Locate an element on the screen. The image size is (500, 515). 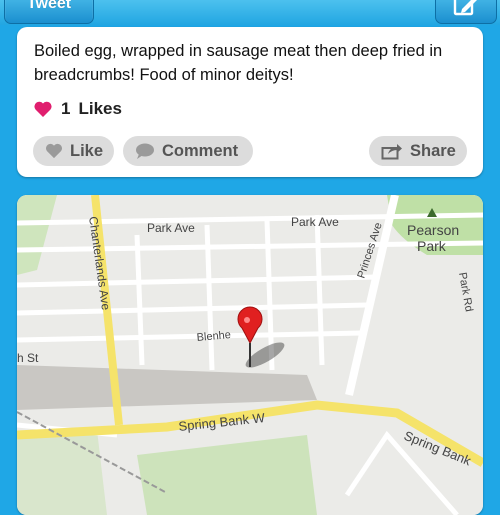
green-area-southwest is located at coordinates (62, 472).